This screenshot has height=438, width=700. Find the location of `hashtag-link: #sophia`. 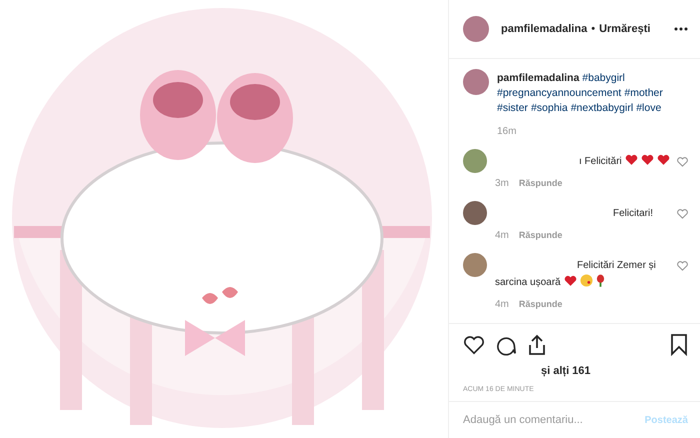

hashtag-link: #sophia is located at coordinates (549, 108).